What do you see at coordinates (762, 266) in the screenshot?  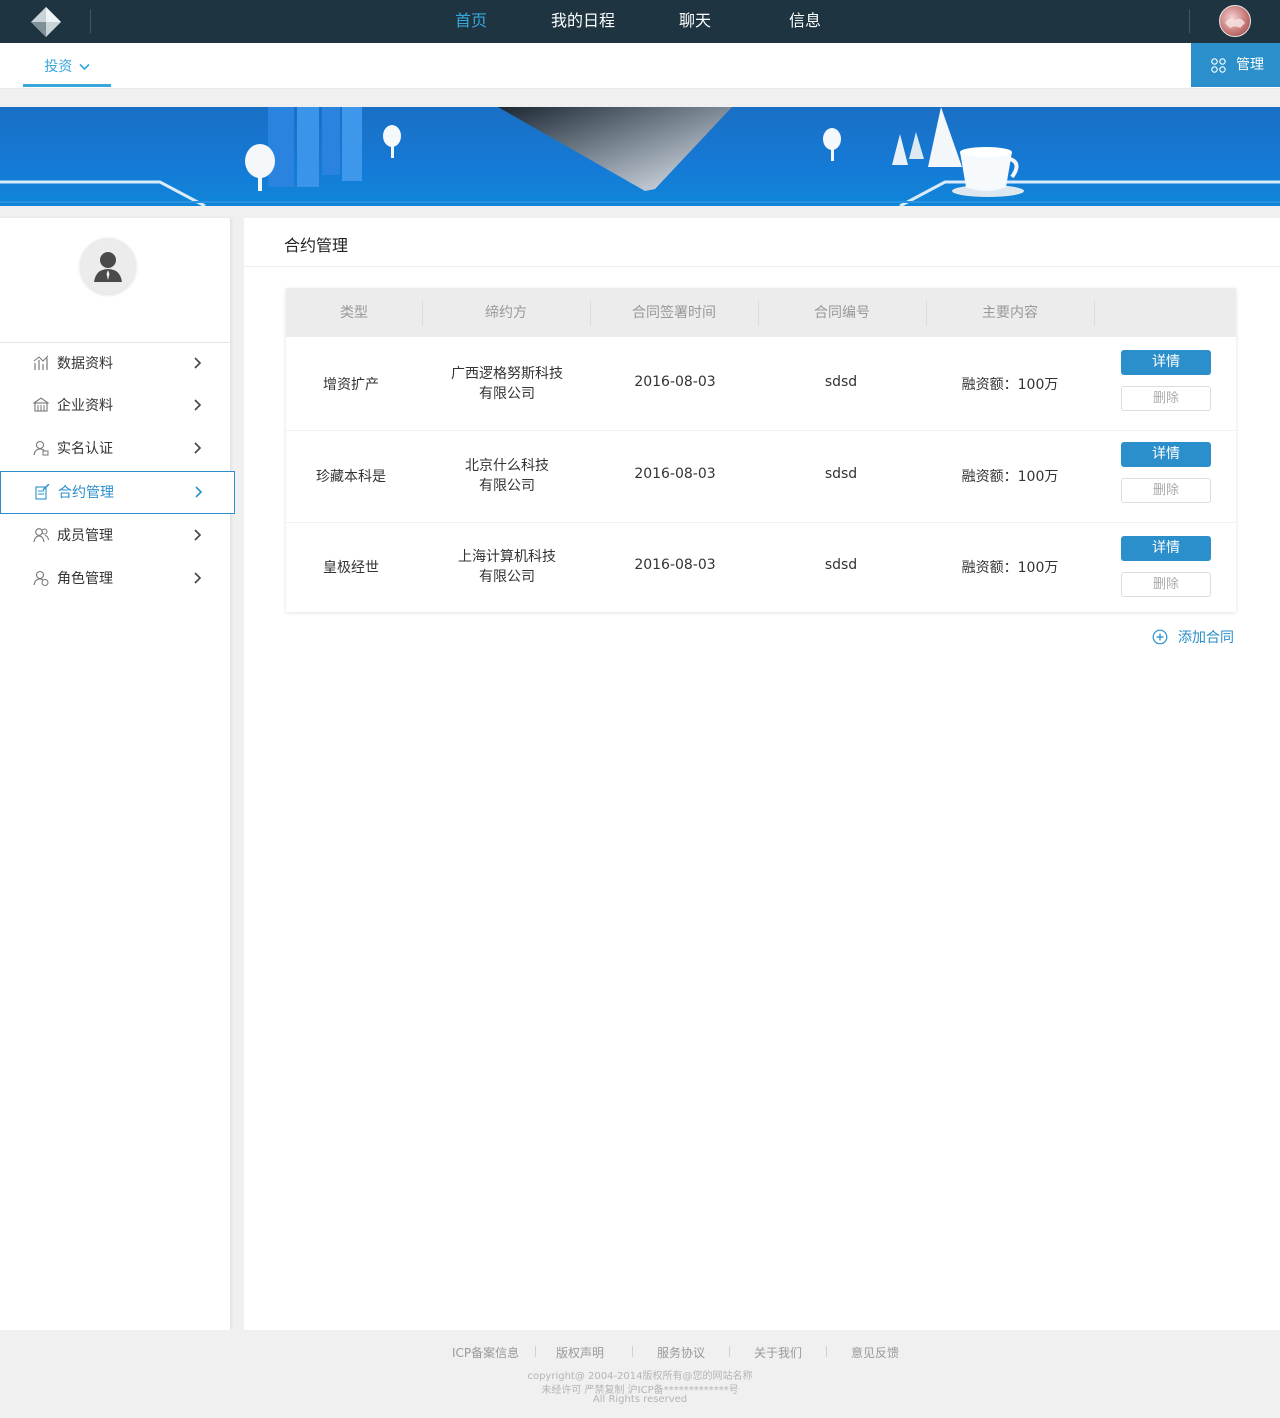 I see `title-divider` at bounding box center [762, 266].